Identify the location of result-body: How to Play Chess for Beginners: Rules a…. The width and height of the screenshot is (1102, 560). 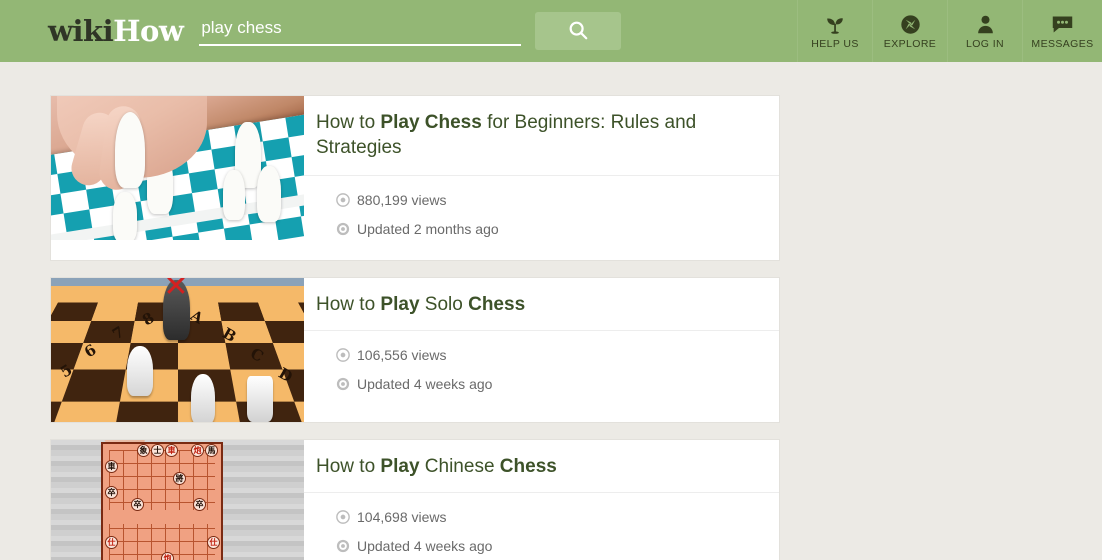
(541, 178).